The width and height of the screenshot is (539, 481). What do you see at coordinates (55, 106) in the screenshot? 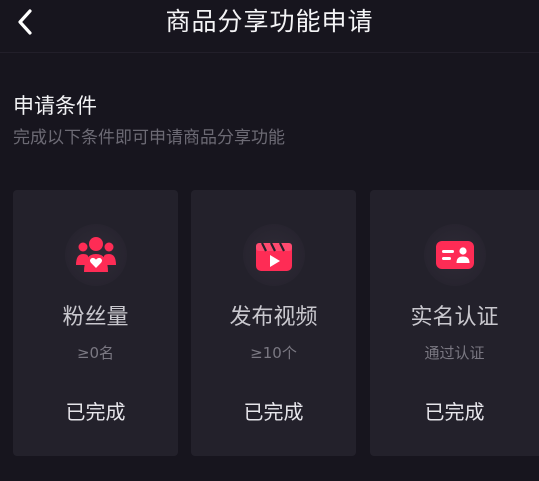
I see `section-title: 申请条件` at bounding box center [55, 106].